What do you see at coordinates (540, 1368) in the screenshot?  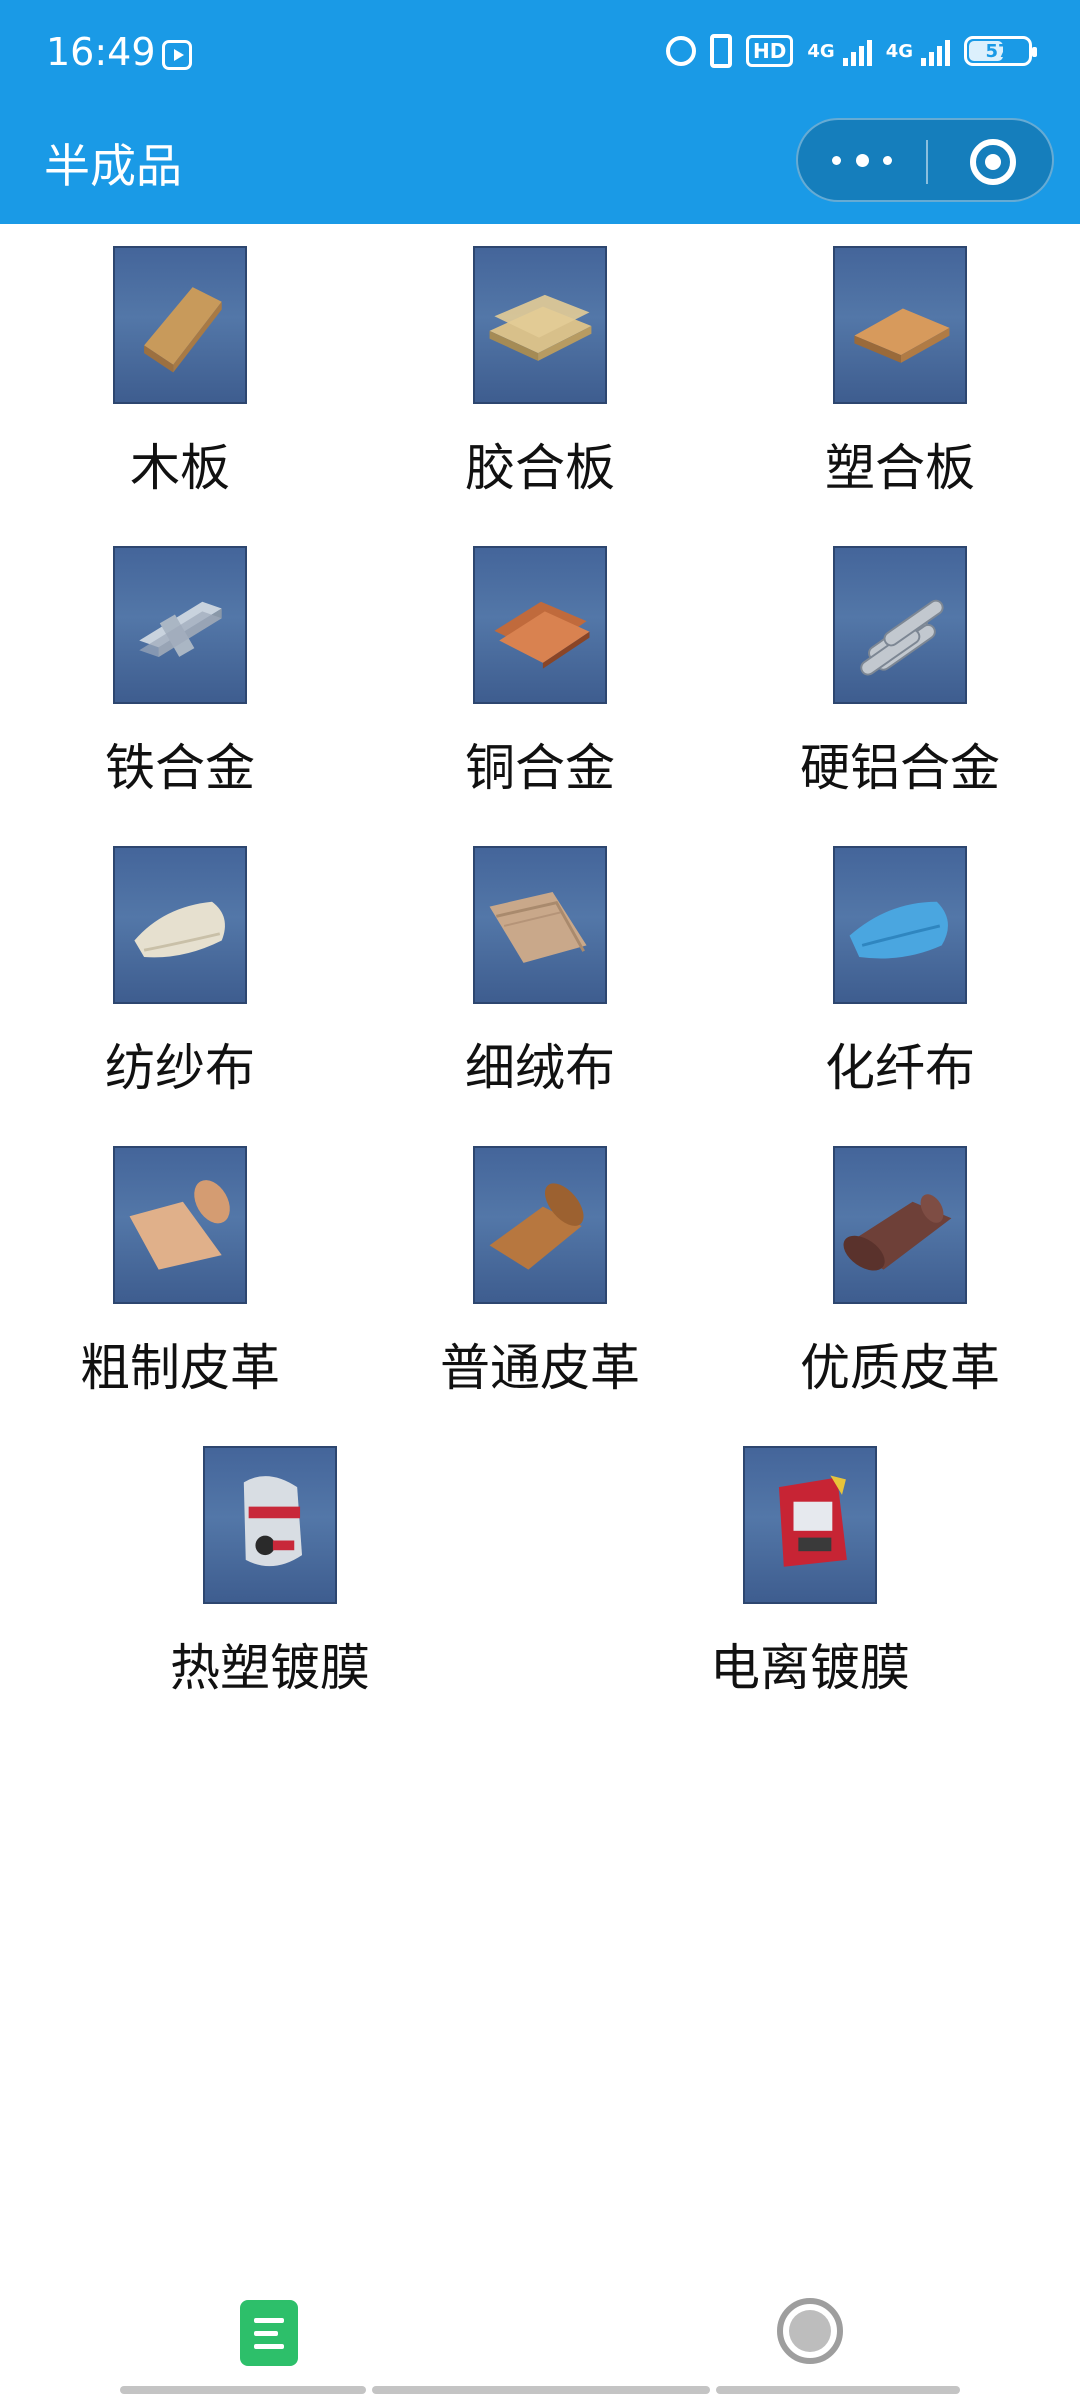 I see `item-label: 普通皮革` at bounding box center [540, 1368].